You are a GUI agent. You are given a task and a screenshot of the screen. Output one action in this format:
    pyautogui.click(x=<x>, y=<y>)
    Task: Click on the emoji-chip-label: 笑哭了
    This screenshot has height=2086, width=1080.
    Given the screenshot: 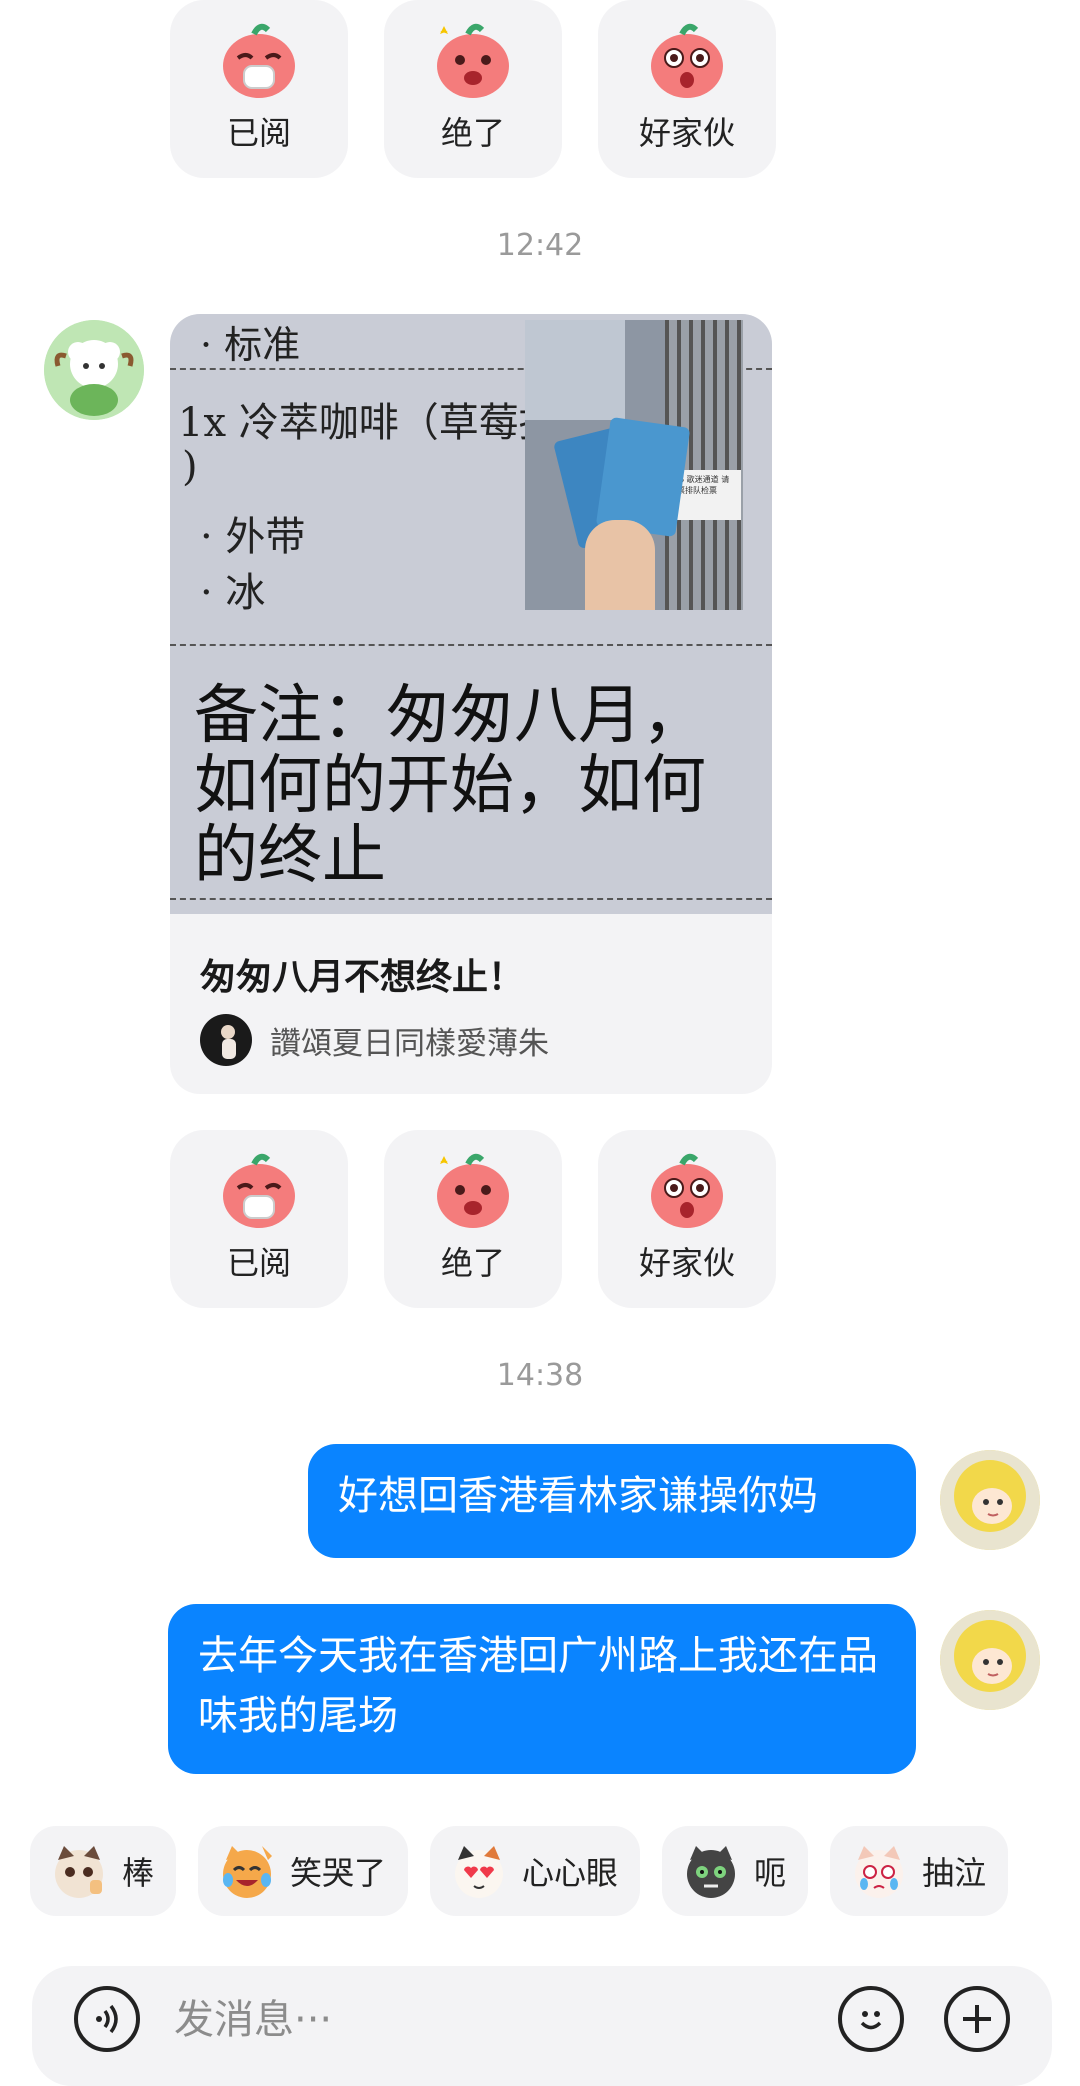 What is the action you would take?
    pyautogui.click(x=338, y=1873)
    